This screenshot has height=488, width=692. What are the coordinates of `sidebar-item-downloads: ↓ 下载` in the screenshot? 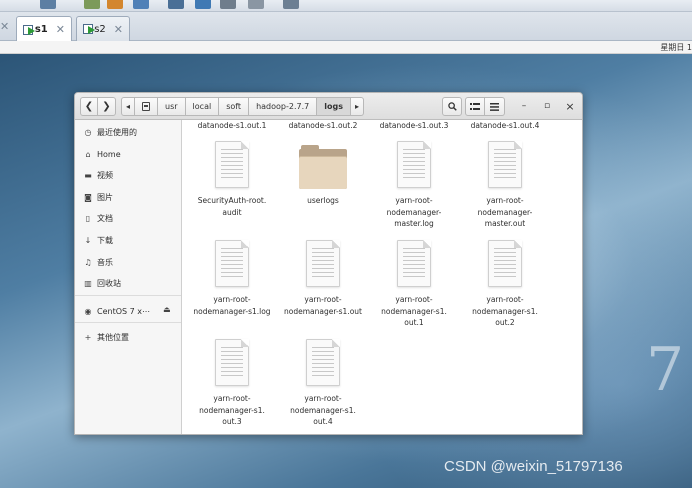 It's located at (98, 240).